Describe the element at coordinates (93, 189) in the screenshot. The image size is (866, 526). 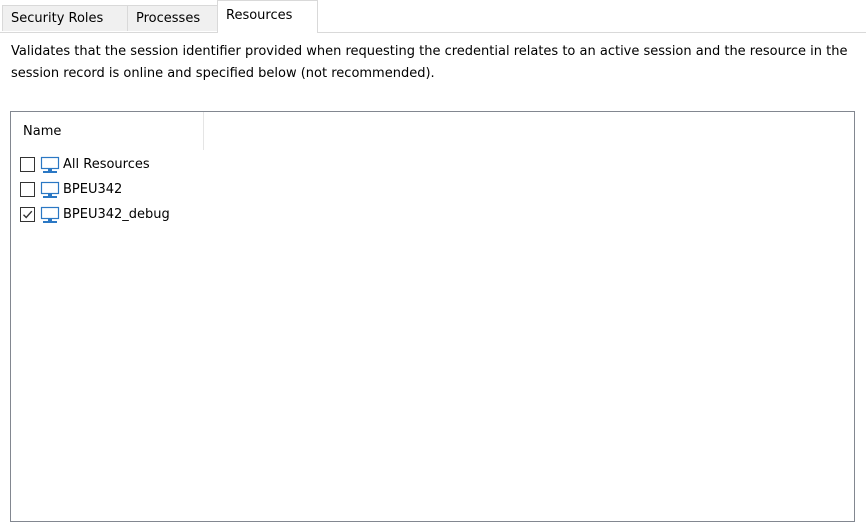
I see `list-item-label: BPEU342` at that location.